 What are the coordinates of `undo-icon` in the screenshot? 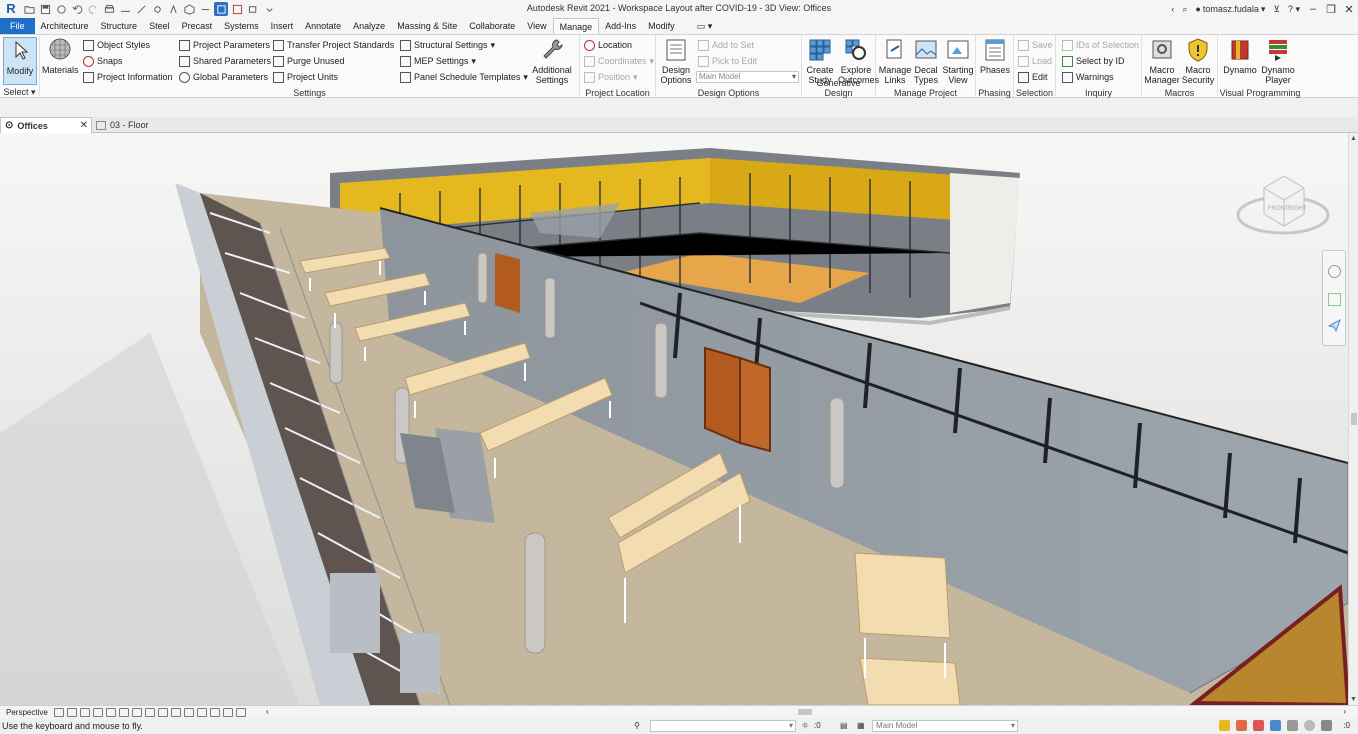 It's located at (77, 9).